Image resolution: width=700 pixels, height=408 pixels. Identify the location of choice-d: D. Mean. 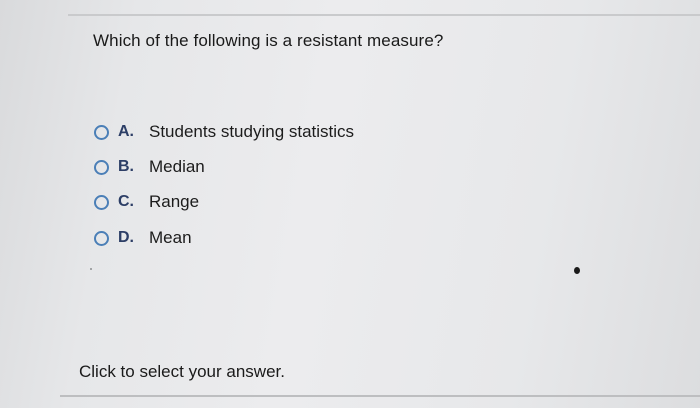
(143, 238).